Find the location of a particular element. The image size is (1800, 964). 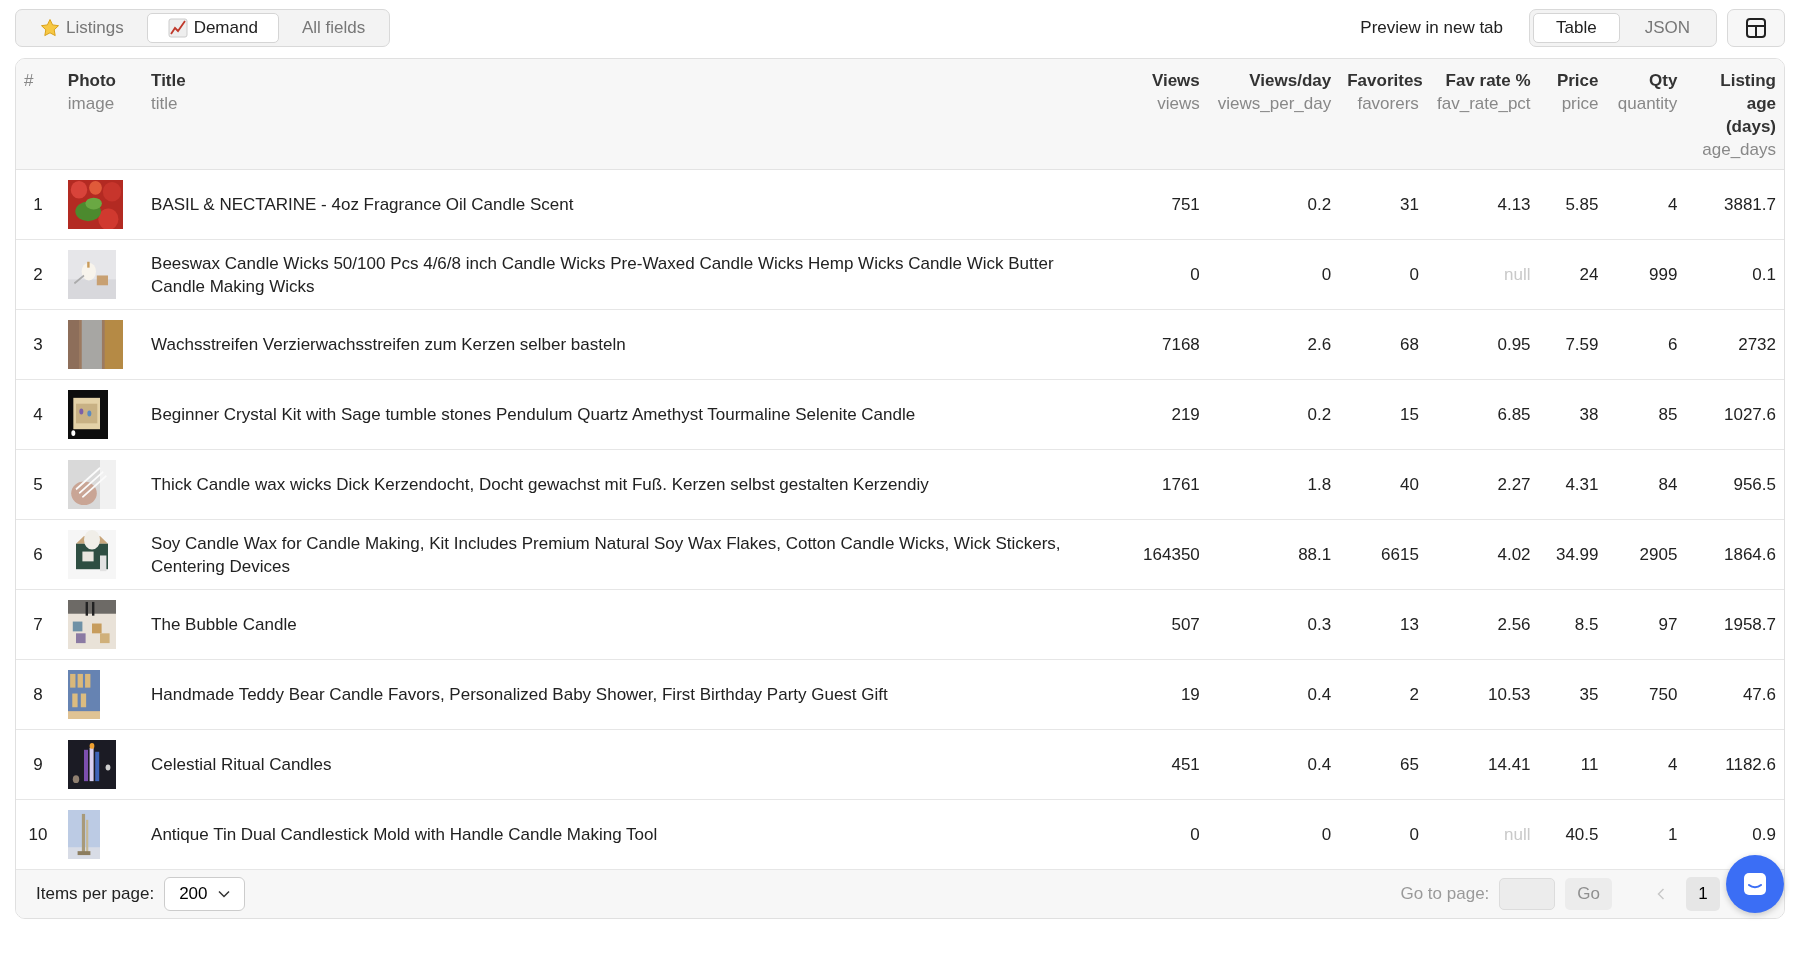

table-cell: 4 is located at coordinates (1672, 764).